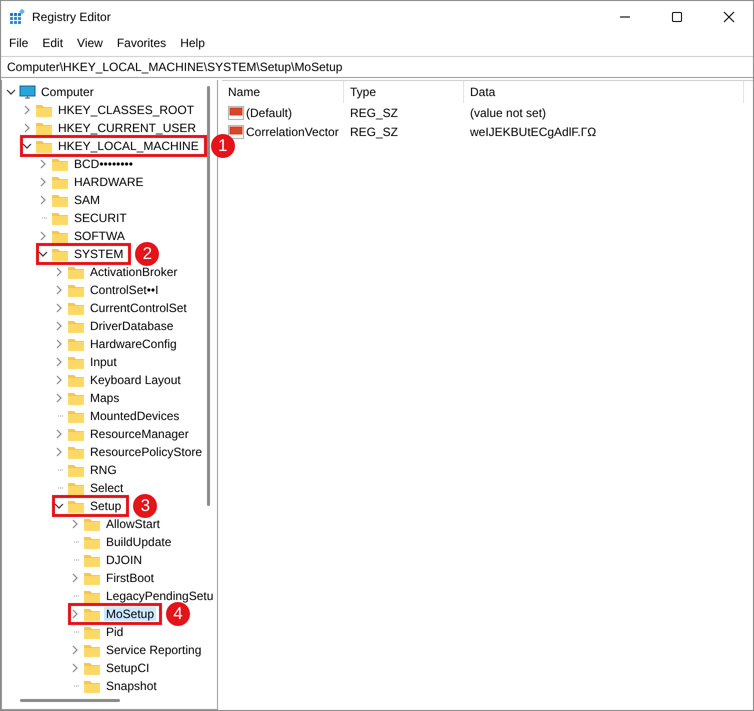 Image resolution: width=754 pixels, height=711 pixels. What do you see at coordinates (133, 524) in the screenshot?
I see `tree-item: AllowStart` at bounding box center [133, 524].